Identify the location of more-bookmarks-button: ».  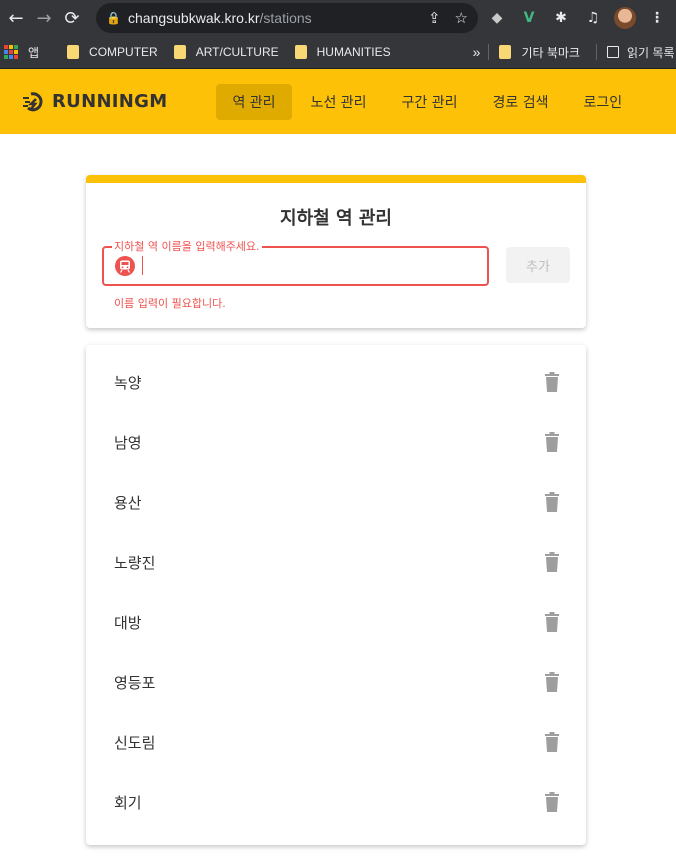
(477, 52).